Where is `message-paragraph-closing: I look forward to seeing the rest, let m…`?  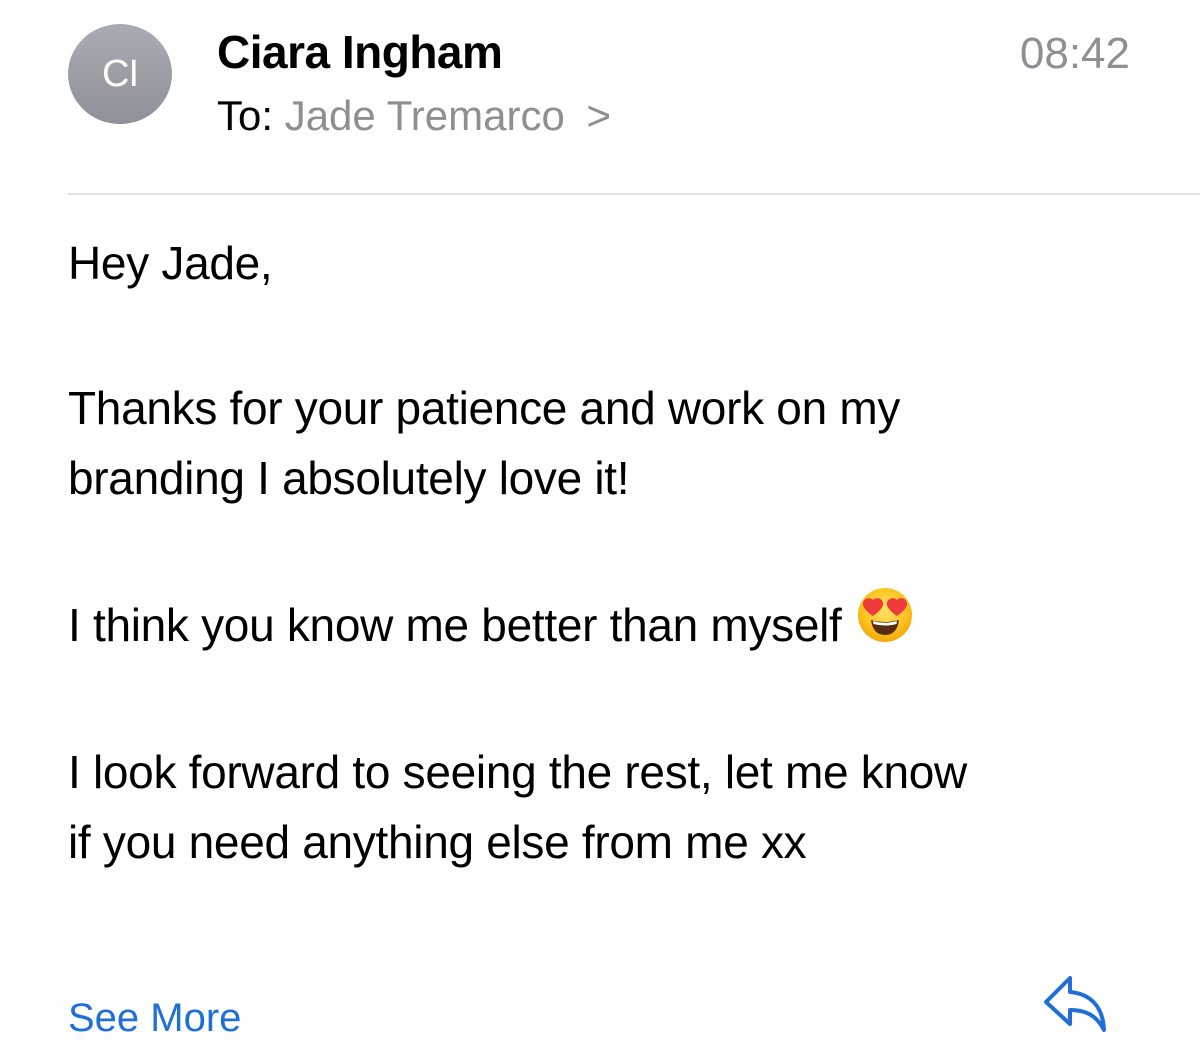 message-paragraph-closing: I look forward to seeing the rest, let m… is located at coordinates (608, 807).